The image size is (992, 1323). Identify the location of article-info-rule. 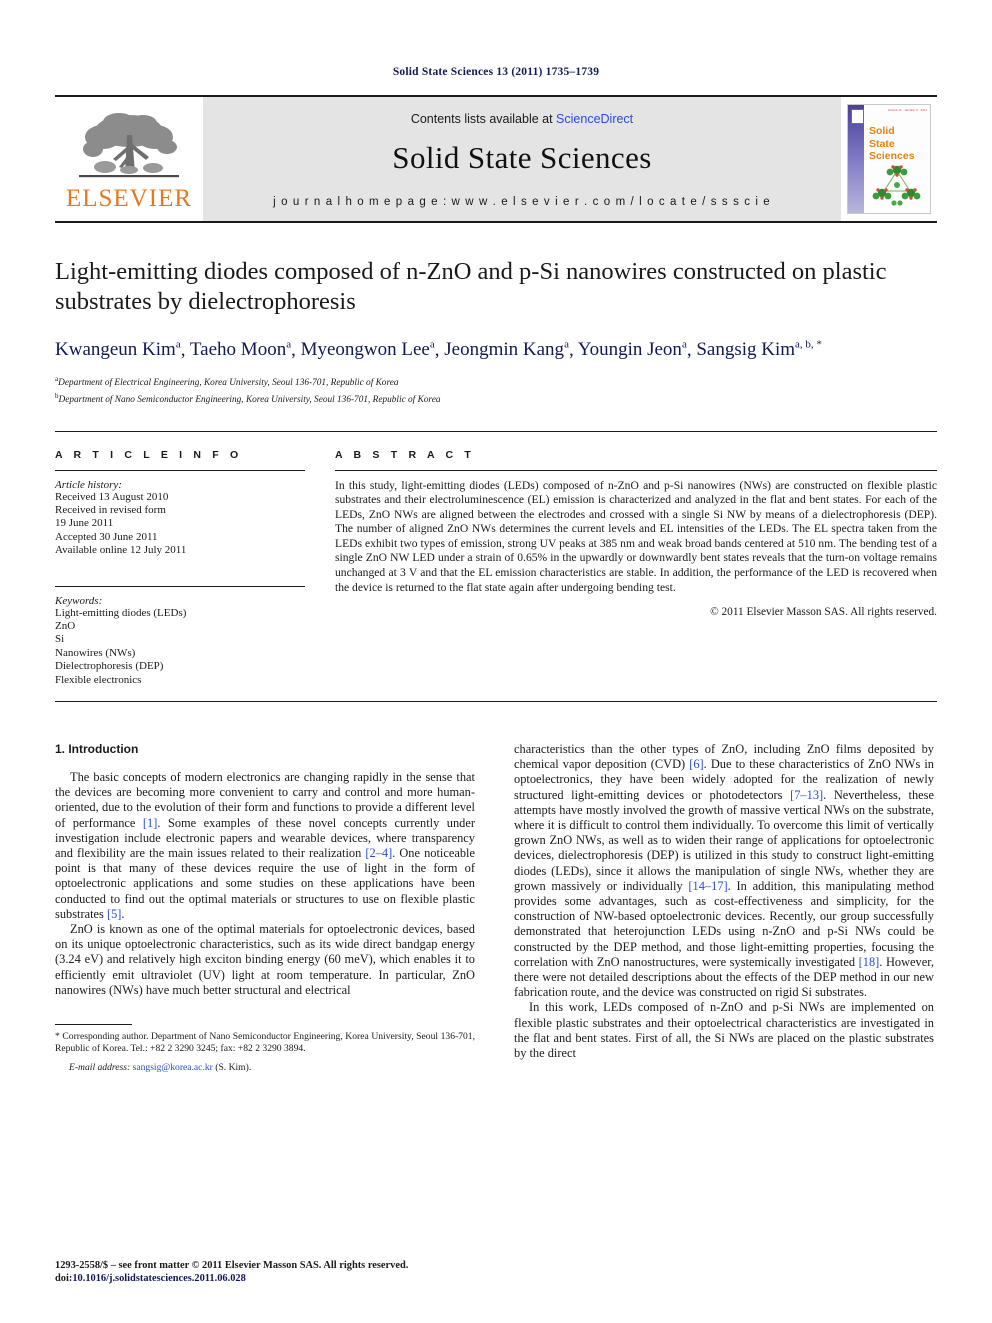
(180, 470).